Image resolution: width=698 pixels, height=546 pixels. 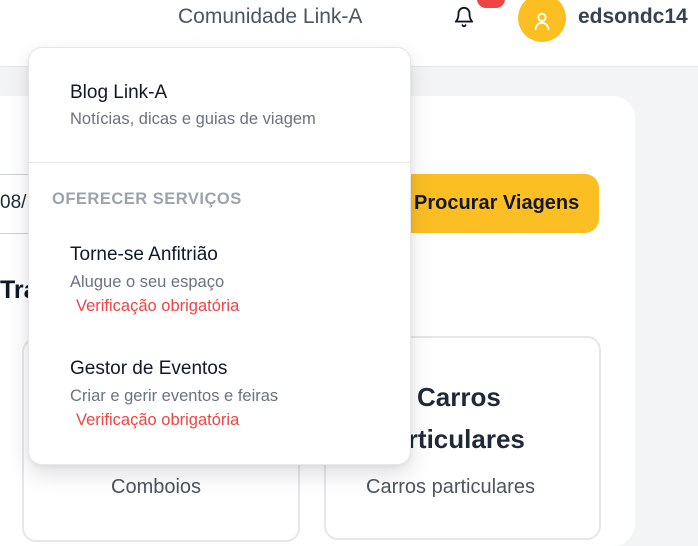 What do you see at coordinates (633, 17) in the screenshot?
I see `username-label: edsondc14` at bounding box center [633, 17].